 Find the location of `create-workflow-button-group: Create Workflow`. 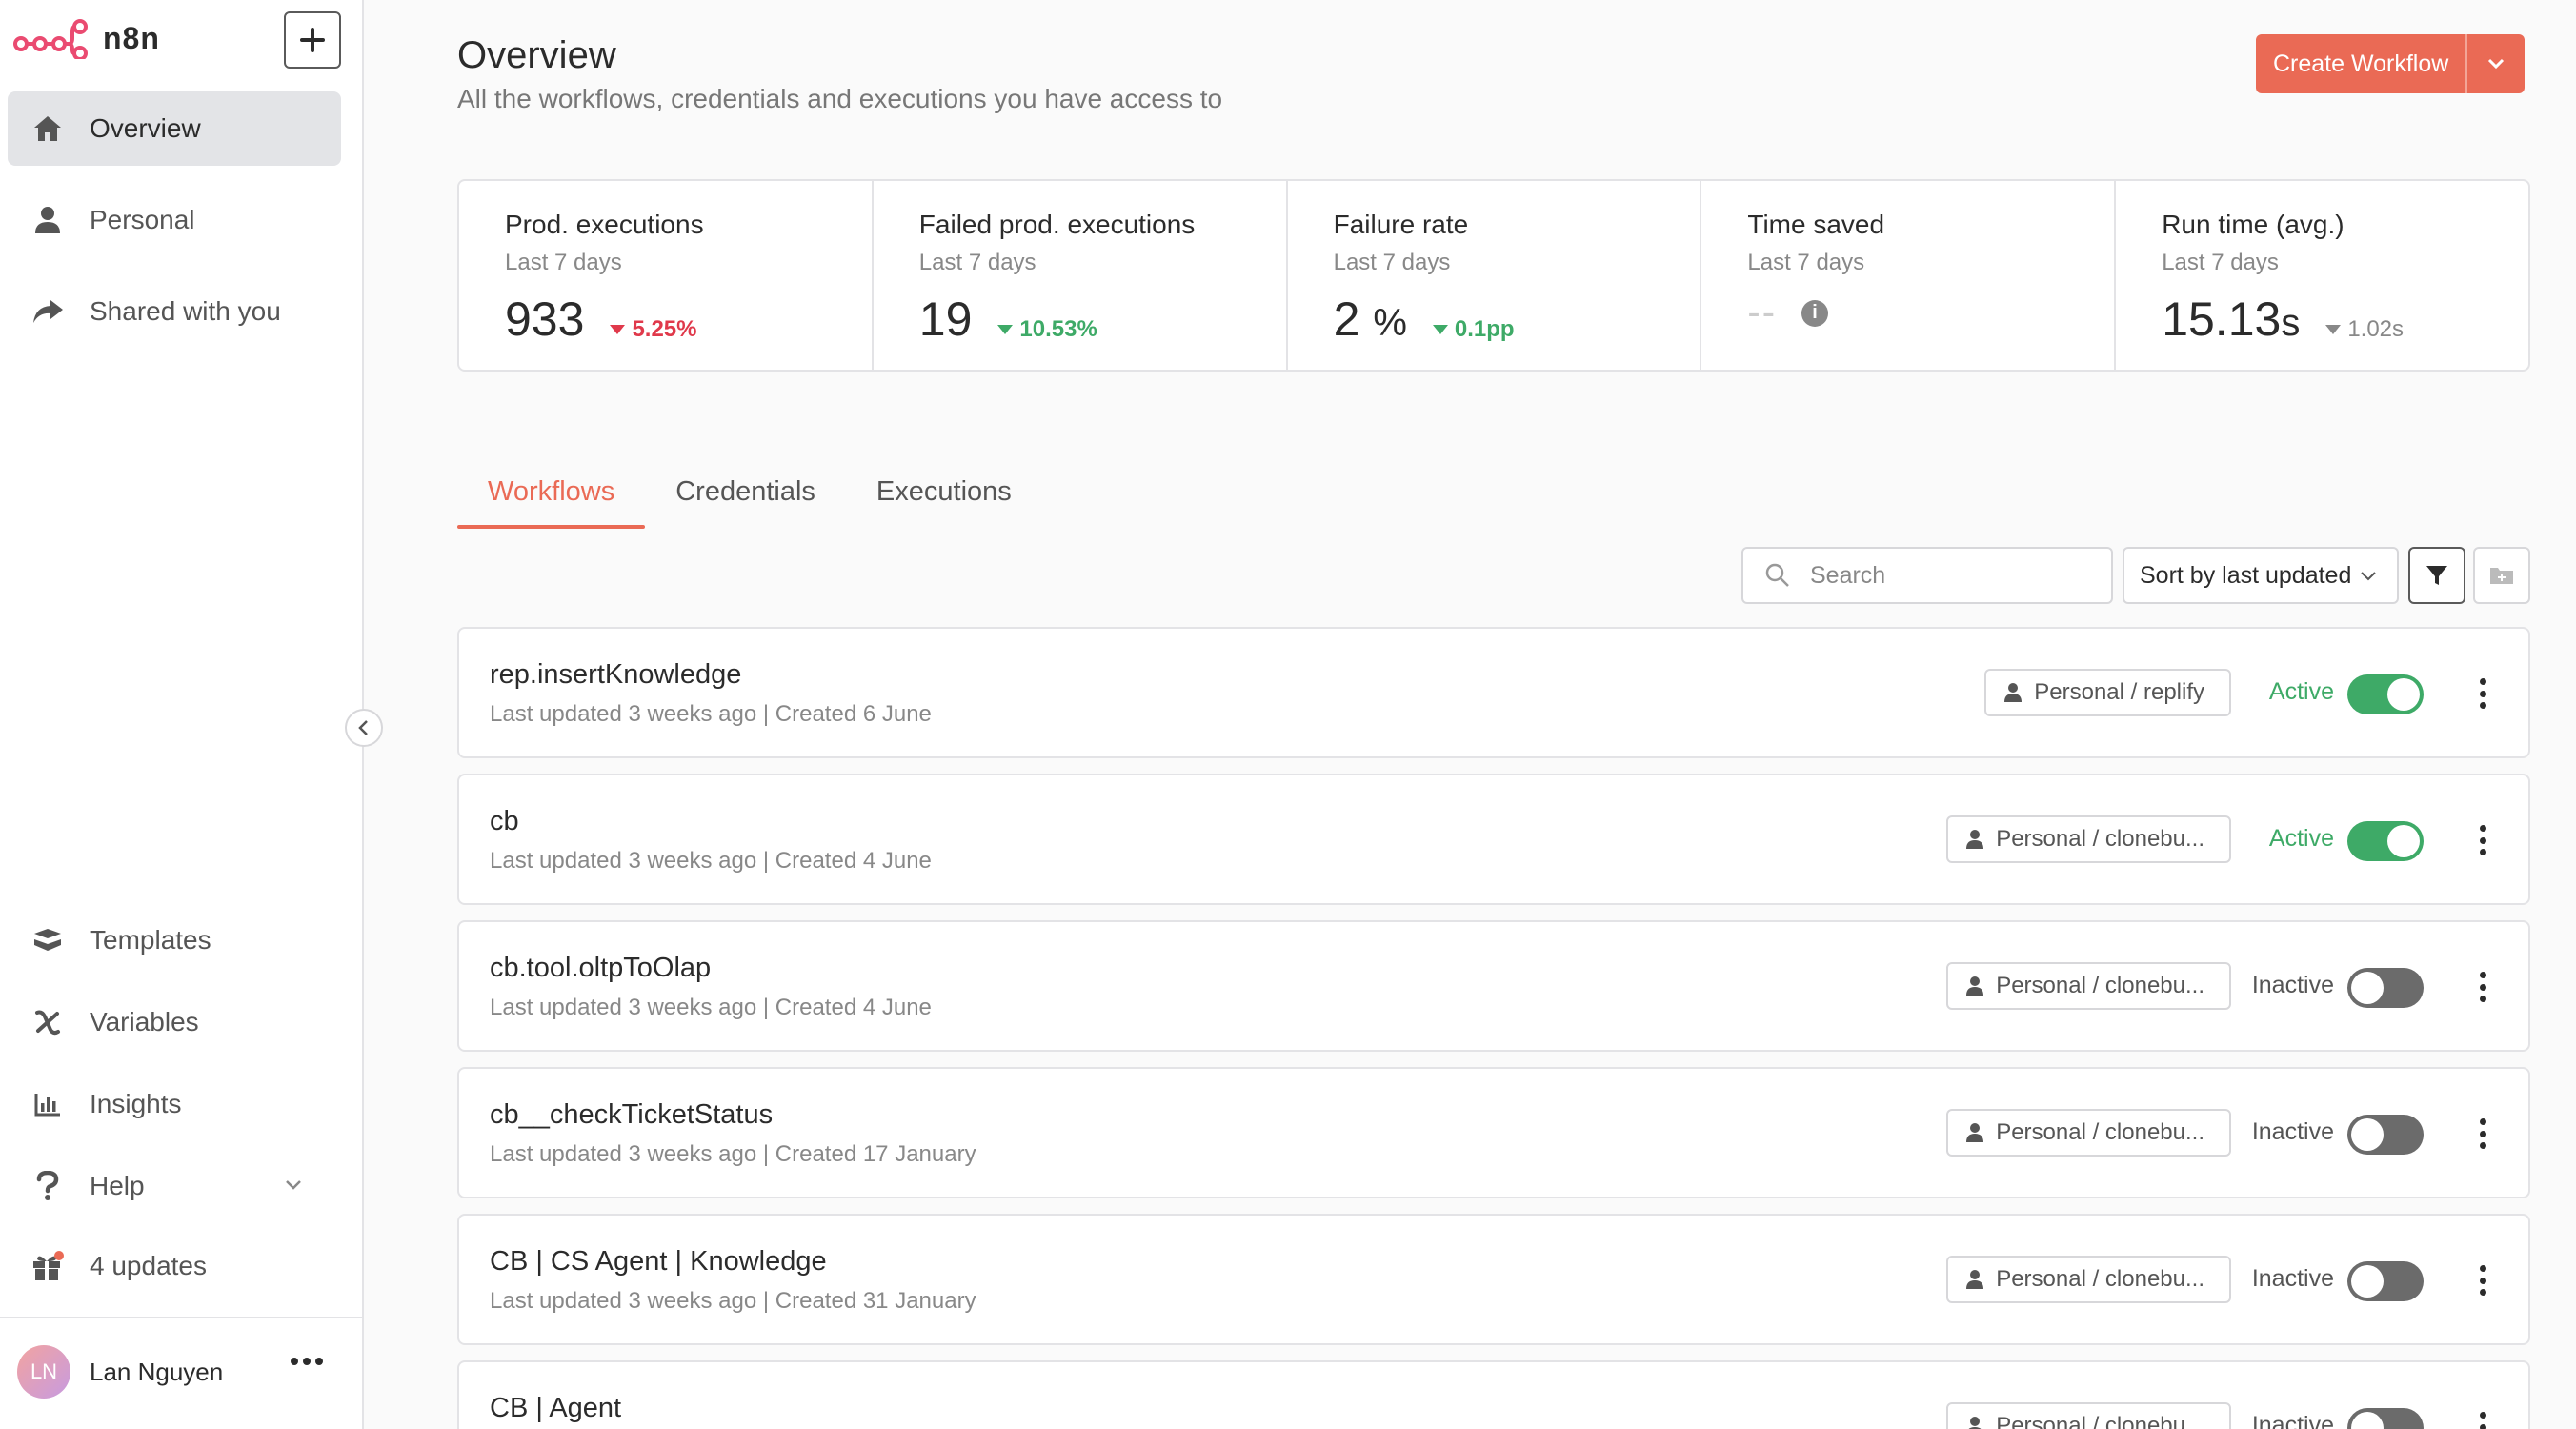

create-workflow-button-group: Create Workflow is located at coordinates (2391, 63).